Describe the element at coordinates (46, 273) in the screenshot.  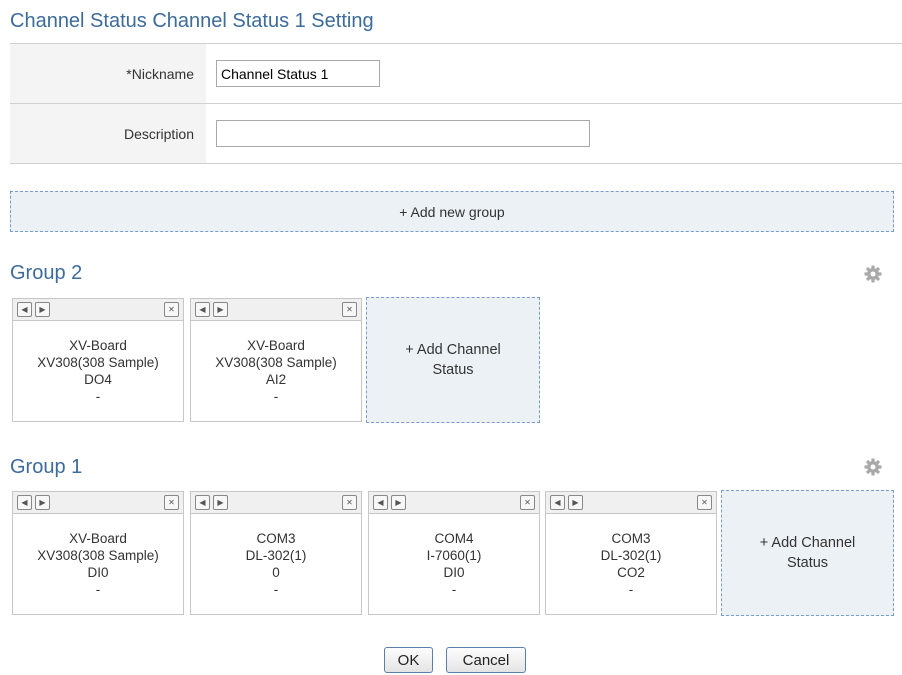
I see `group-title: Group 2` at that location.